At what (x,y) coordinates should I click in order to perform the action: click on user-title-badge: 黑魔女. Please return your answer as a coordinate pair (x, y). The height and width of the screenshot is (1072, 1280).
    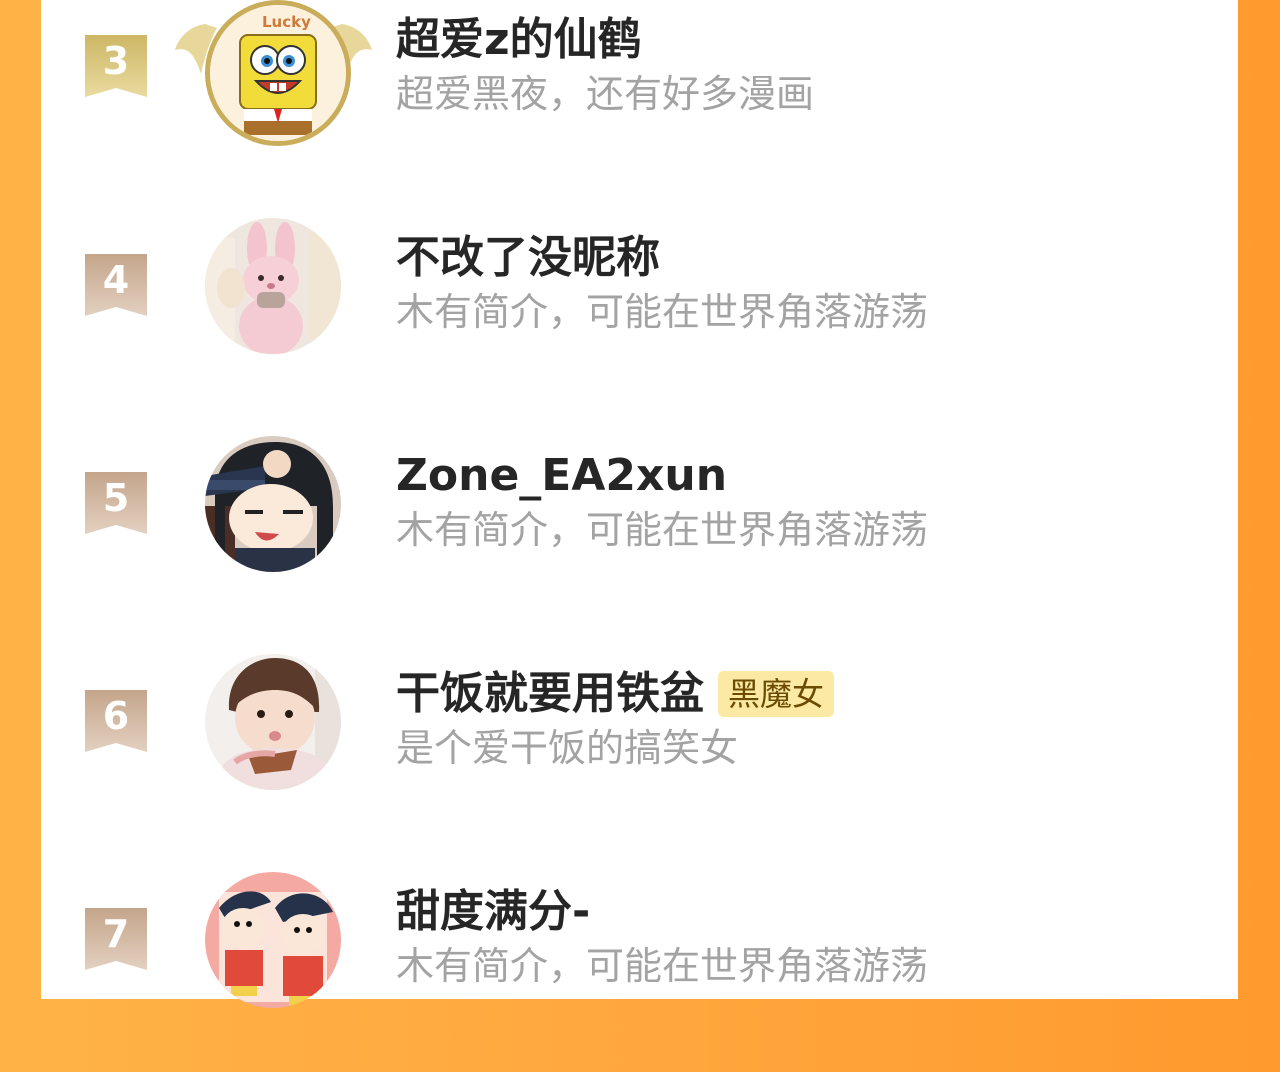
    Looking at the image, I should click on (776, 694).